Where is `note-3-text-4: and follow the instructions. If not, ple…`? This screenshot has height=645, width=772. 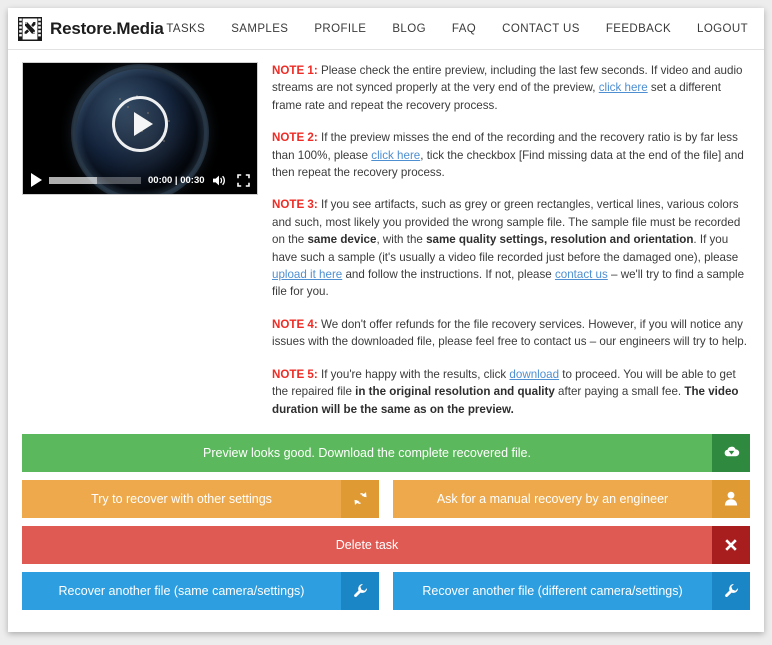 note-3-text-4: and follow the instructions. If not, ple… is located at coordinates (448, 275).